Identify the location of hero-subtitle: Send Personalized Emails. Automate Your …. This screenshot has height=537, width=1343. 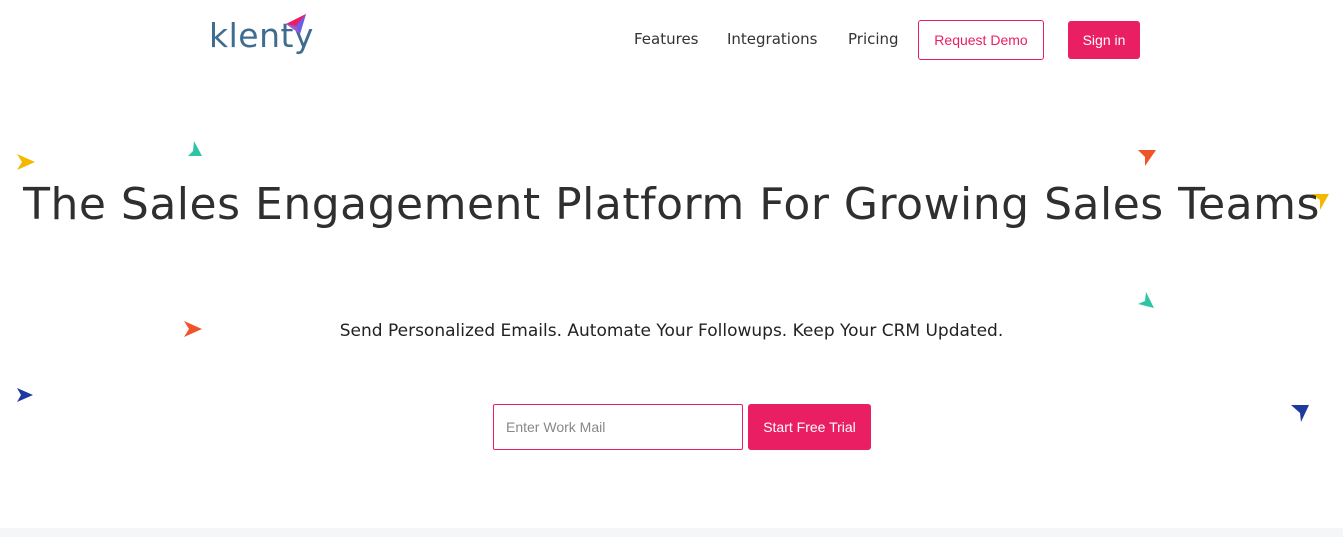
(671, 331).